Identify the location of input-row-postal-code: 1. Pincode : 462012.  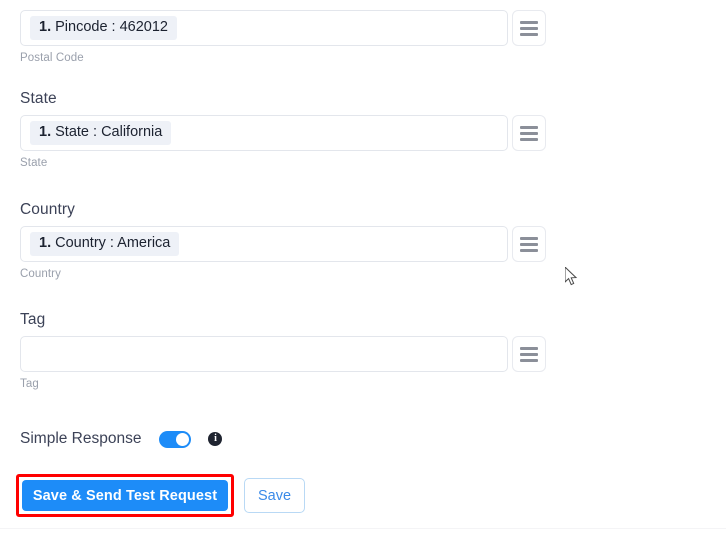
(283, 28).